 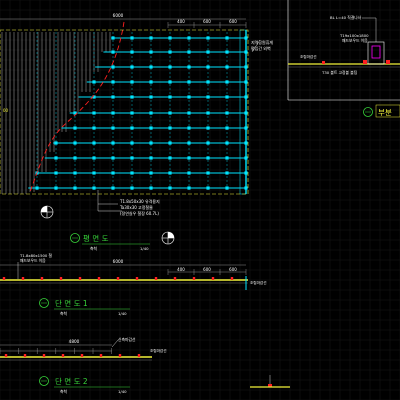 What do you see at coordinates (6, 110) in the screenshot?
I see `plan-left-note: 00` at bounding box center [6, 110].